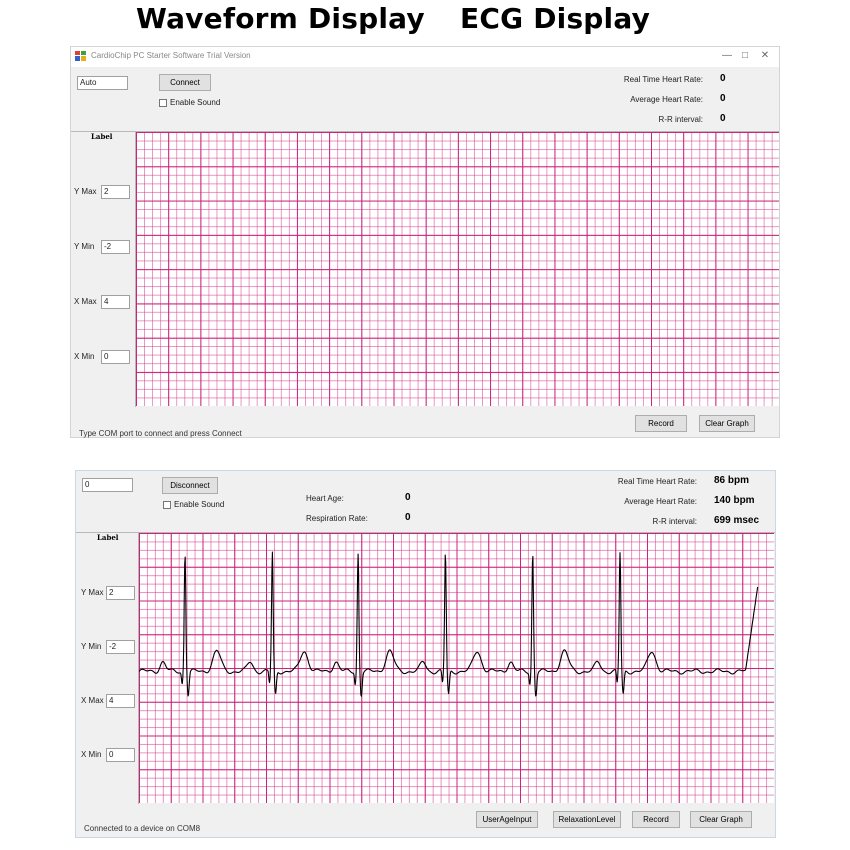 Image resolution: width=850 pixels, height=850 pixels. What do you see at coordinates (732, 480) in the screenshot?
I see `realtime-heart-rate-value: 86 bpm` at bounding box center [732, 480].